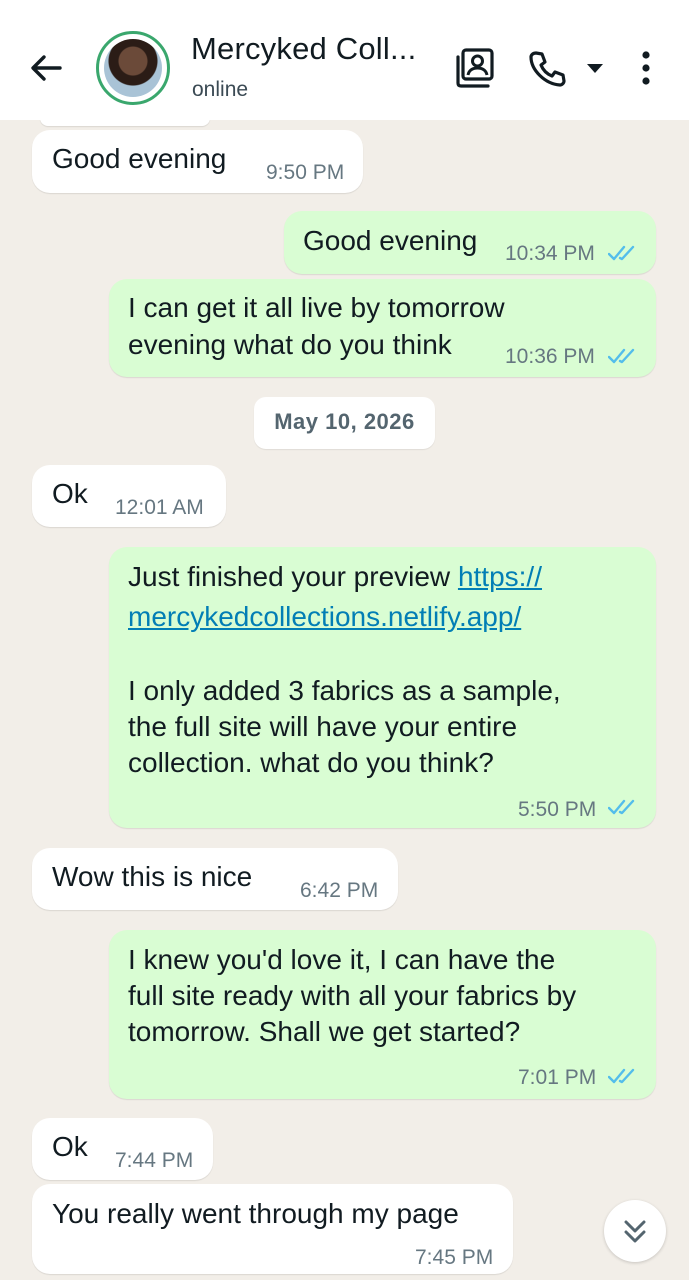 This screenshot has height=1280, width=689. What do you see at coordinates (255, 1213) in the screenshot?
I see `message-text: You really went through my page` at bounding box center [255, 1213].